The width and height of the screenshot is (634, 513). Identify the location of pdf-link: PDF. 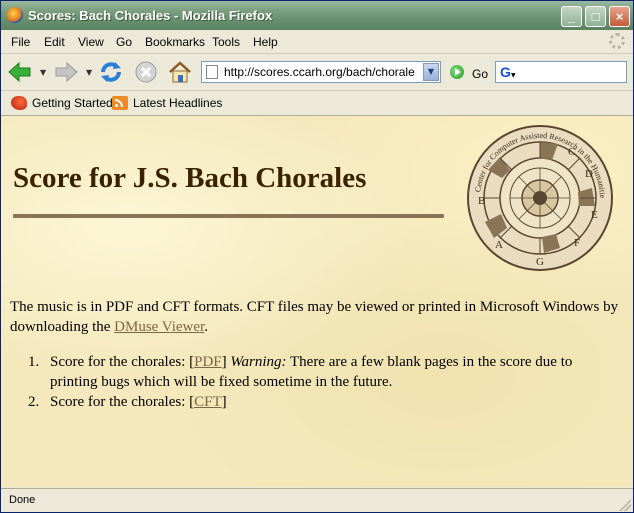
(208, 362).